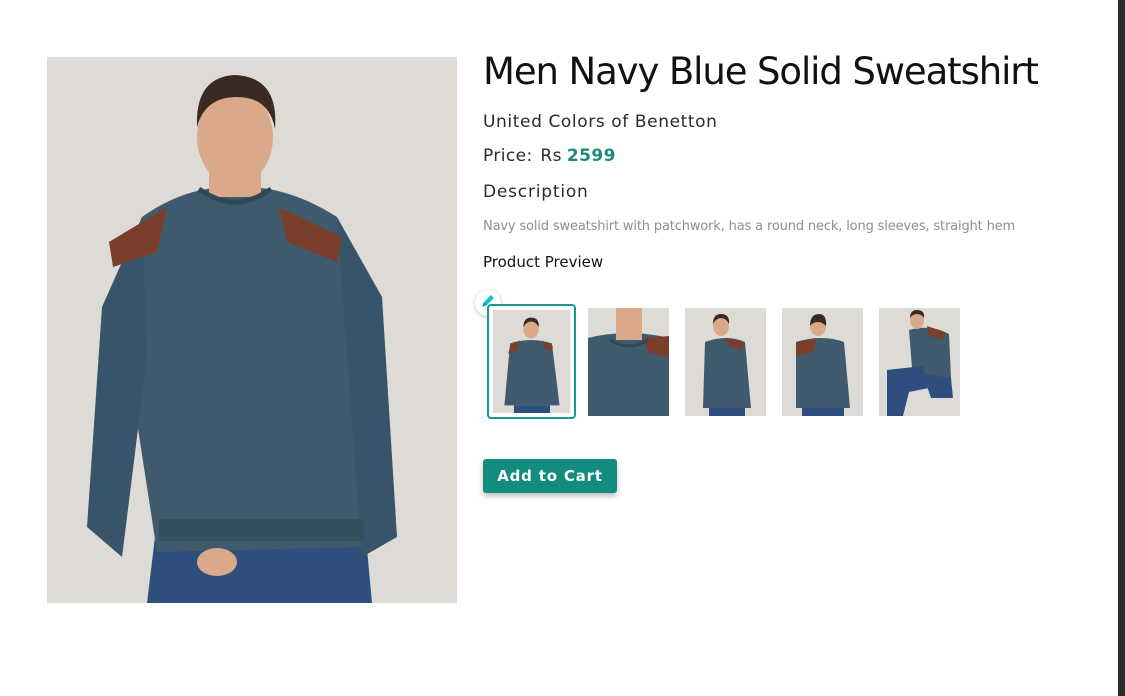 The width and height of the screenshot is (1125, 696). What do you see at coordinates (600, 122) in the screenshot?
I see `product-brand: United Colors of Benetton` at bounding box center [600, 122].